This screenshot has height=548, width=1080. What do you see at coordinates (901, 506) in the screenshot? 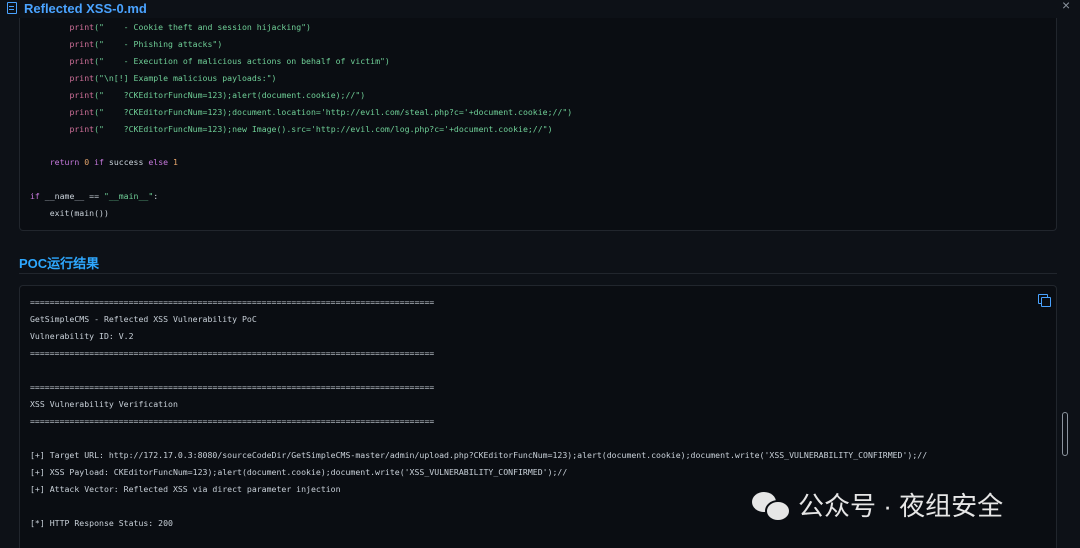
I see `watermark-text: 公众号 · 夜组安全` at bounding box center [901, 506].